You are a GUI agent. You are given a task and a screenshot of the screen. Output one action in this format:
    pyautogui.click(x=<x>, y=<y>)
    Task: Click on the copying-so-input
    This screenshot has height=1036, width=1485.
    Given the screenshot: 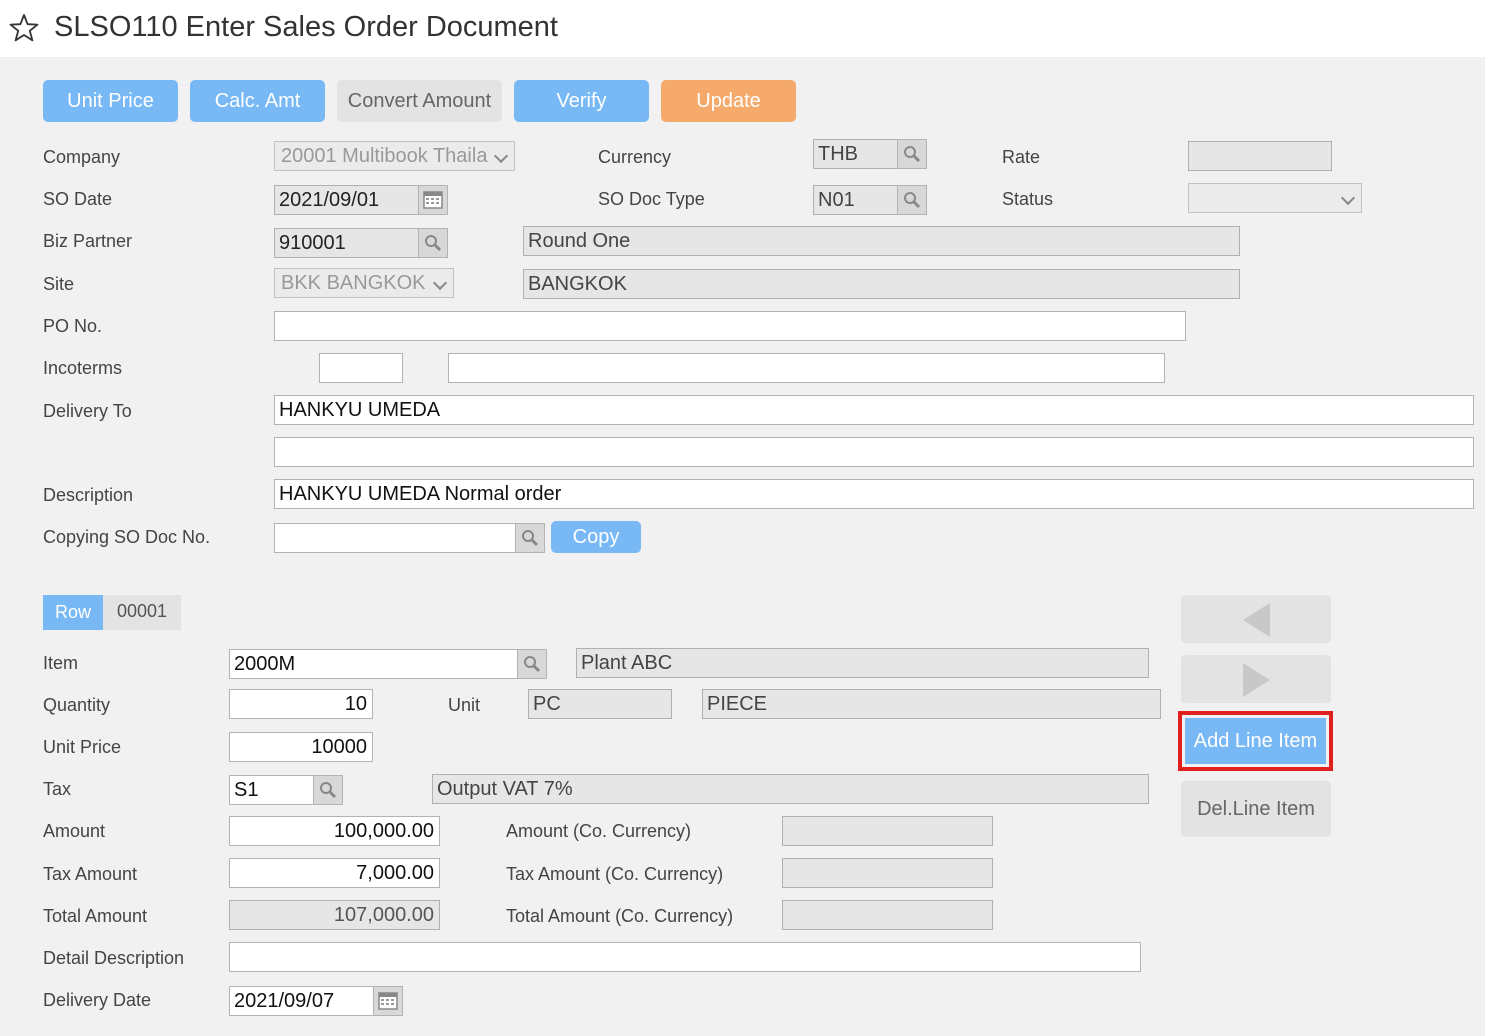 What is the action you would take?
    pyautogui.click(x=395, y=538)
    